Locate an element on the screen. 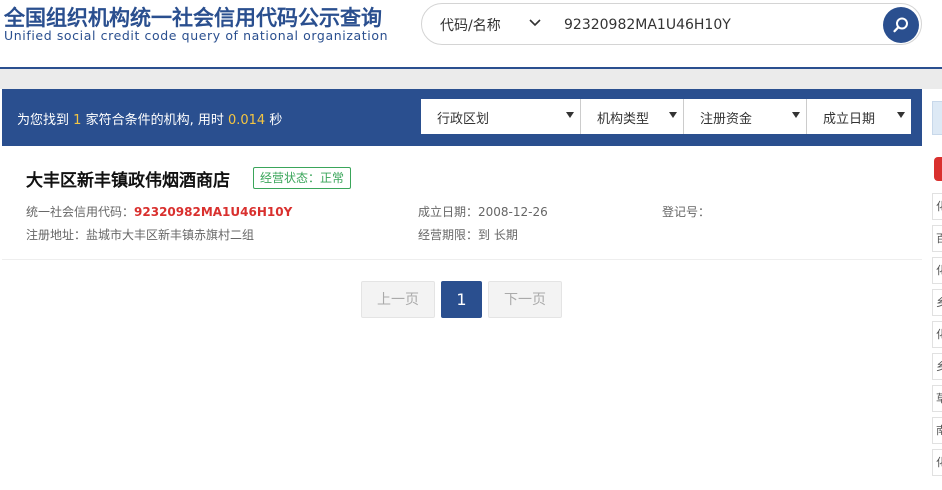  search-bar: 代码/名称 is located at coordinates (671, 24).